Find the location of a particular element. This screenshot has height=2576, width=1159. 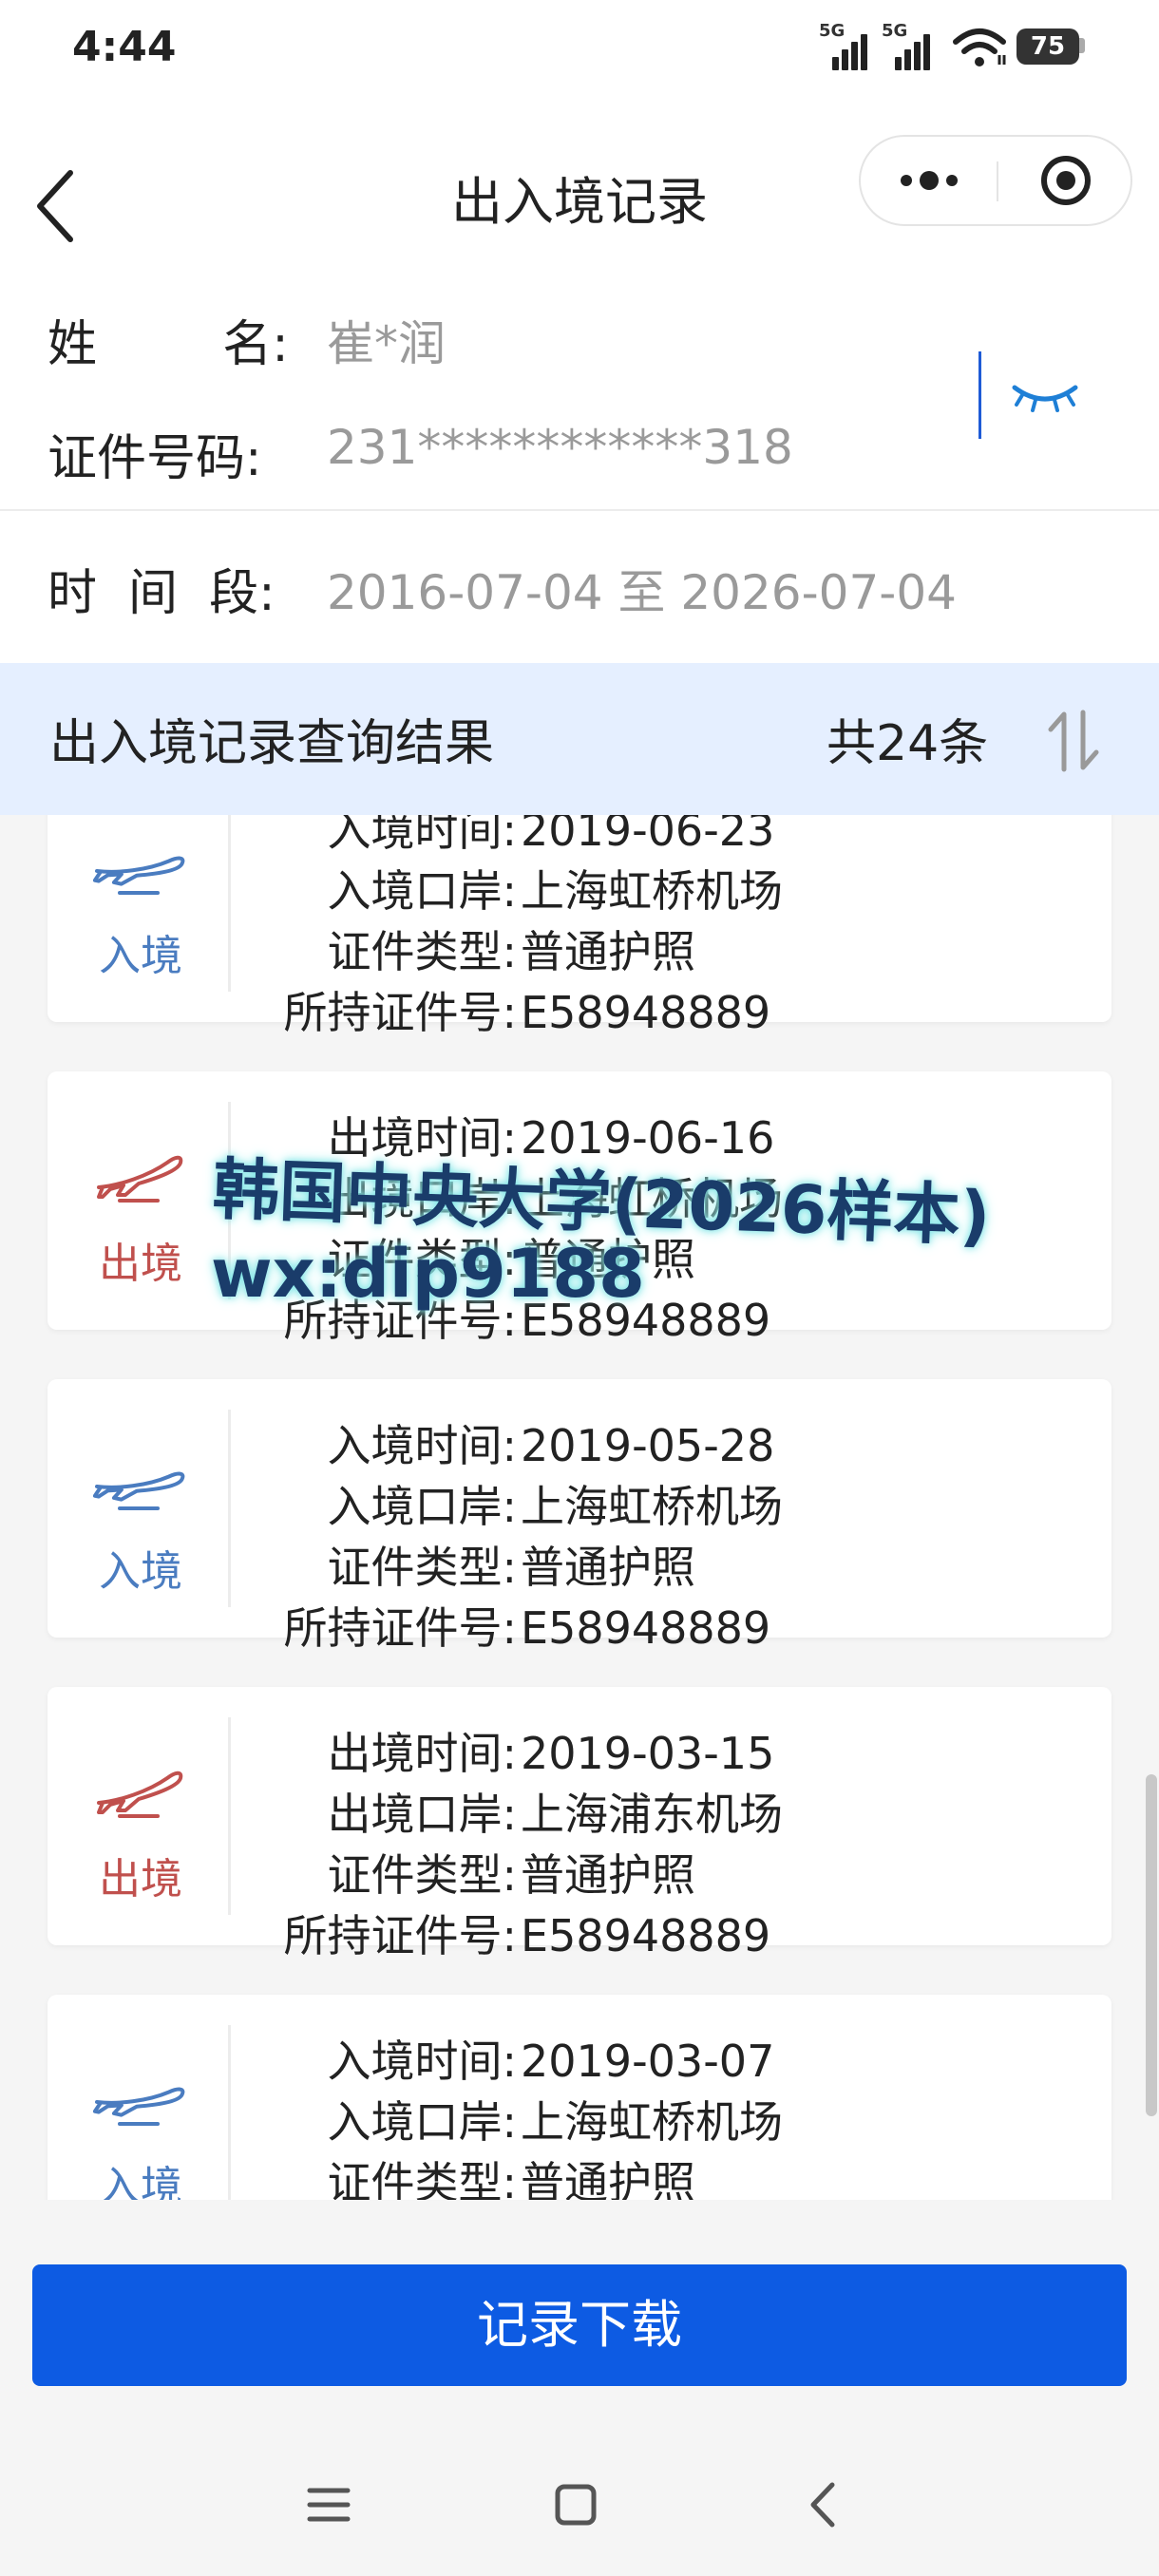

id-number-value: 231************318 is located at coordinates (560, 447).